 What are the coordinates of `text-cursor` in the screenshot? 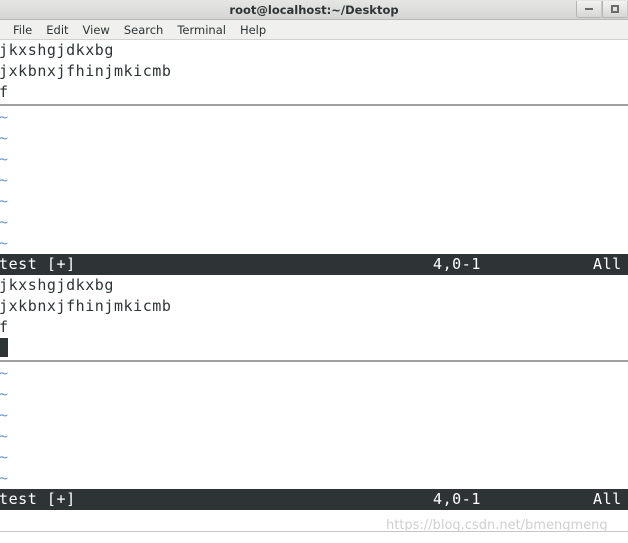 It's located at (4, 347).